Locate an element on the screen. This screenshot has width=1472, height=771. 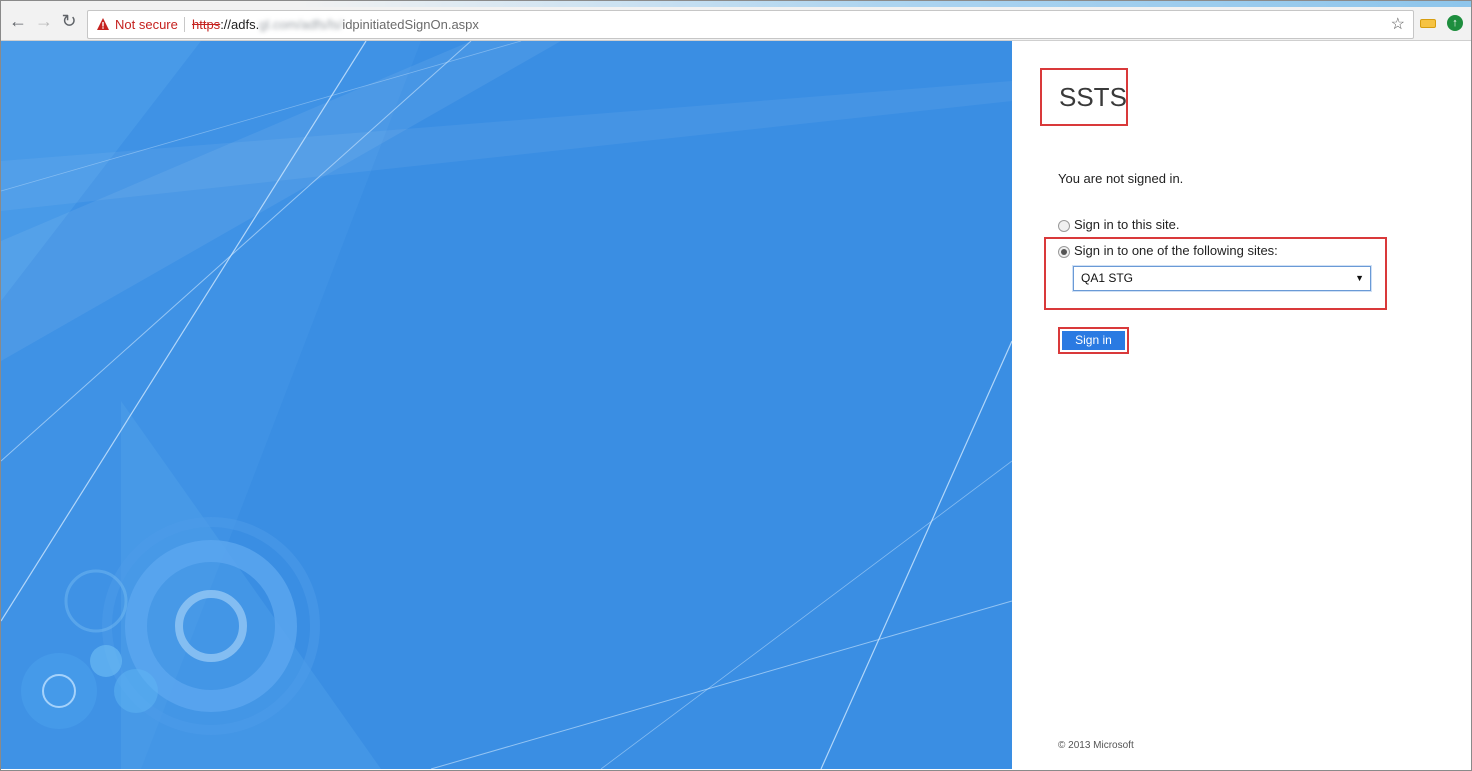
reload-icon: ↻ is located at coordinates (69, 21).